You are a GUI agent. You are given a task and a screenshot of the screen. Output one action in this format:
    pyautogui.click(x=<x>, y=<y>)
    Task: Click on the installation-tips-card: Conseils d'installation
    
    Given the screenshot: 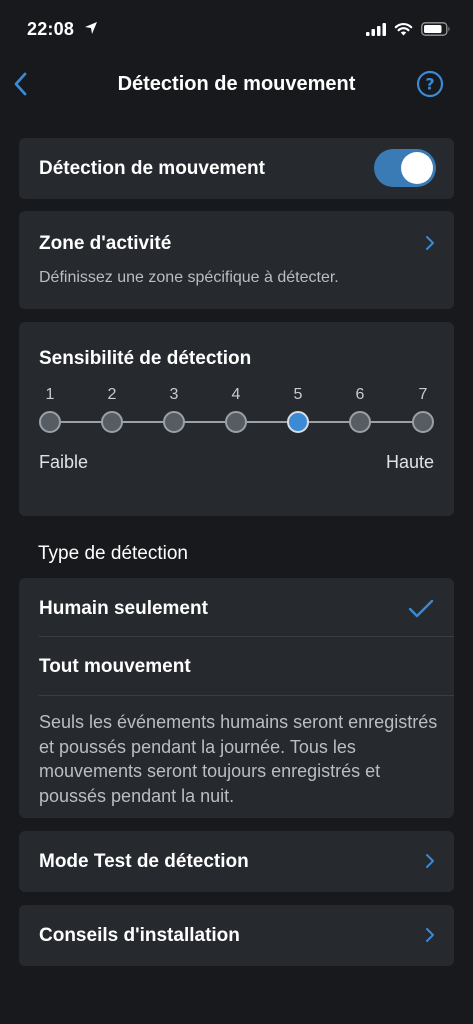 What is the action you would take?
    pyautogui.click(x=236, y=935)
    